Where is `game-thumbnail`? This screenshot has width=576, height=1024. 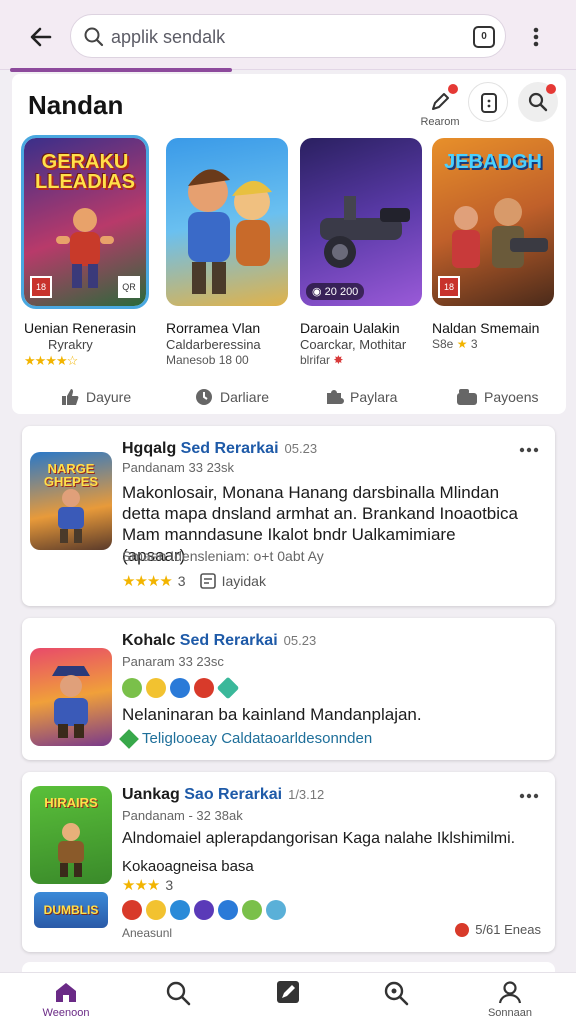 game-thumbnail is located at coordinates (71, 697).